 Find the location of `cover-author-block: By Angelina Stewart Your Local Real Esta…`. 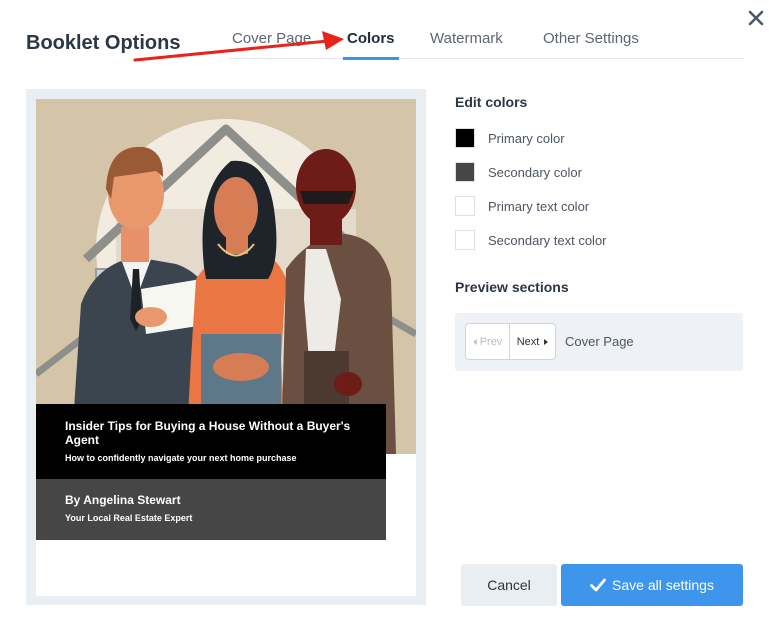

cover-author-block: By Angelina Stewart Your Local Real Esta… is located at coordinates (211, 509).